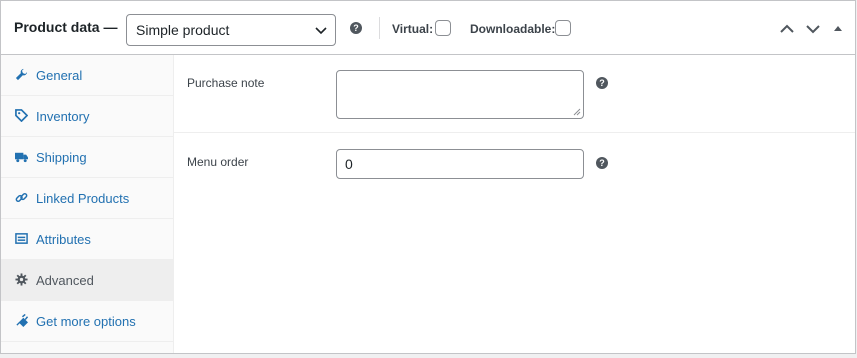 The image size is (857, 358). I want to click on chevron-down-icon, so click(321, 31).